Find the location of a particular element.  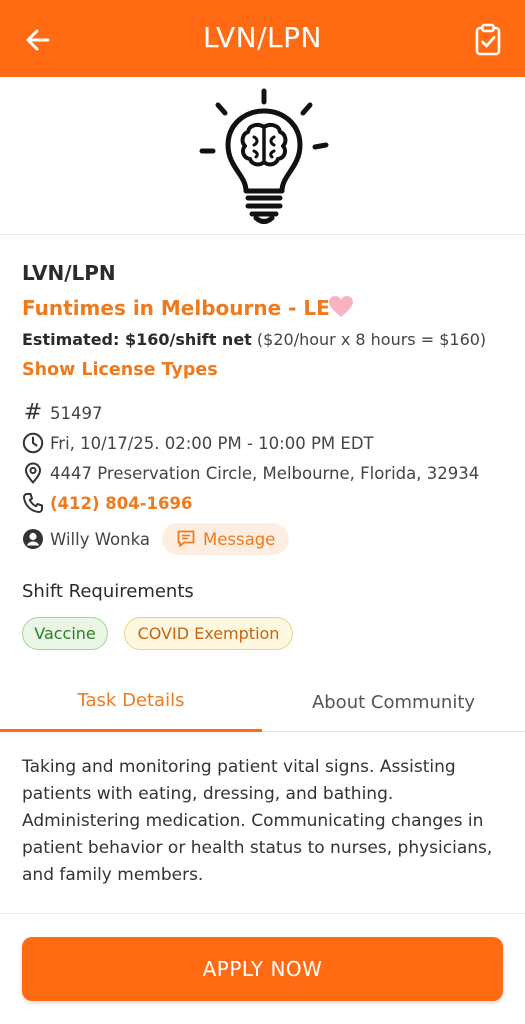

detail-tabs: Task Details About Community is located at coordinates (262, 702).